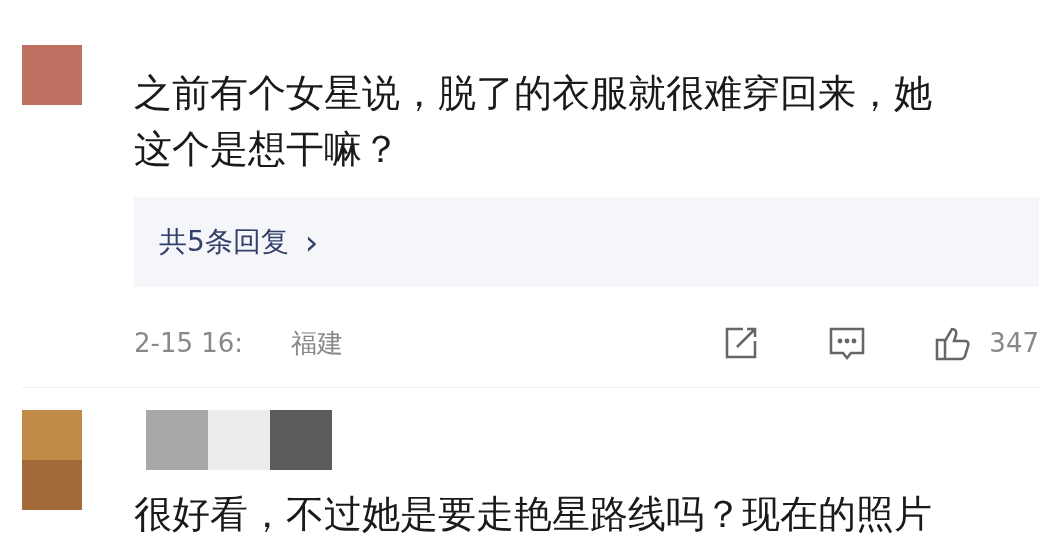 Image resolution: width=1062 pixels, height=558 pixels. Describe the element at coordinates (1014, 343) in the screenshot. I see `like-count: 347` at that location.